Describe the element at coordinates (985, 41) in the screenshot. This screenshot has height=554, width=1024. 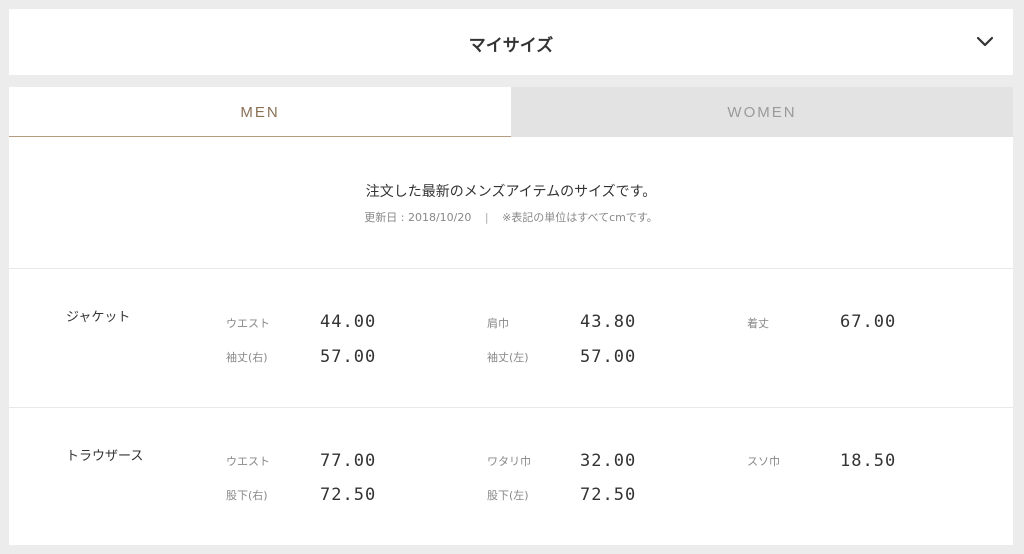
I see `chevron-down-icon` at that location.